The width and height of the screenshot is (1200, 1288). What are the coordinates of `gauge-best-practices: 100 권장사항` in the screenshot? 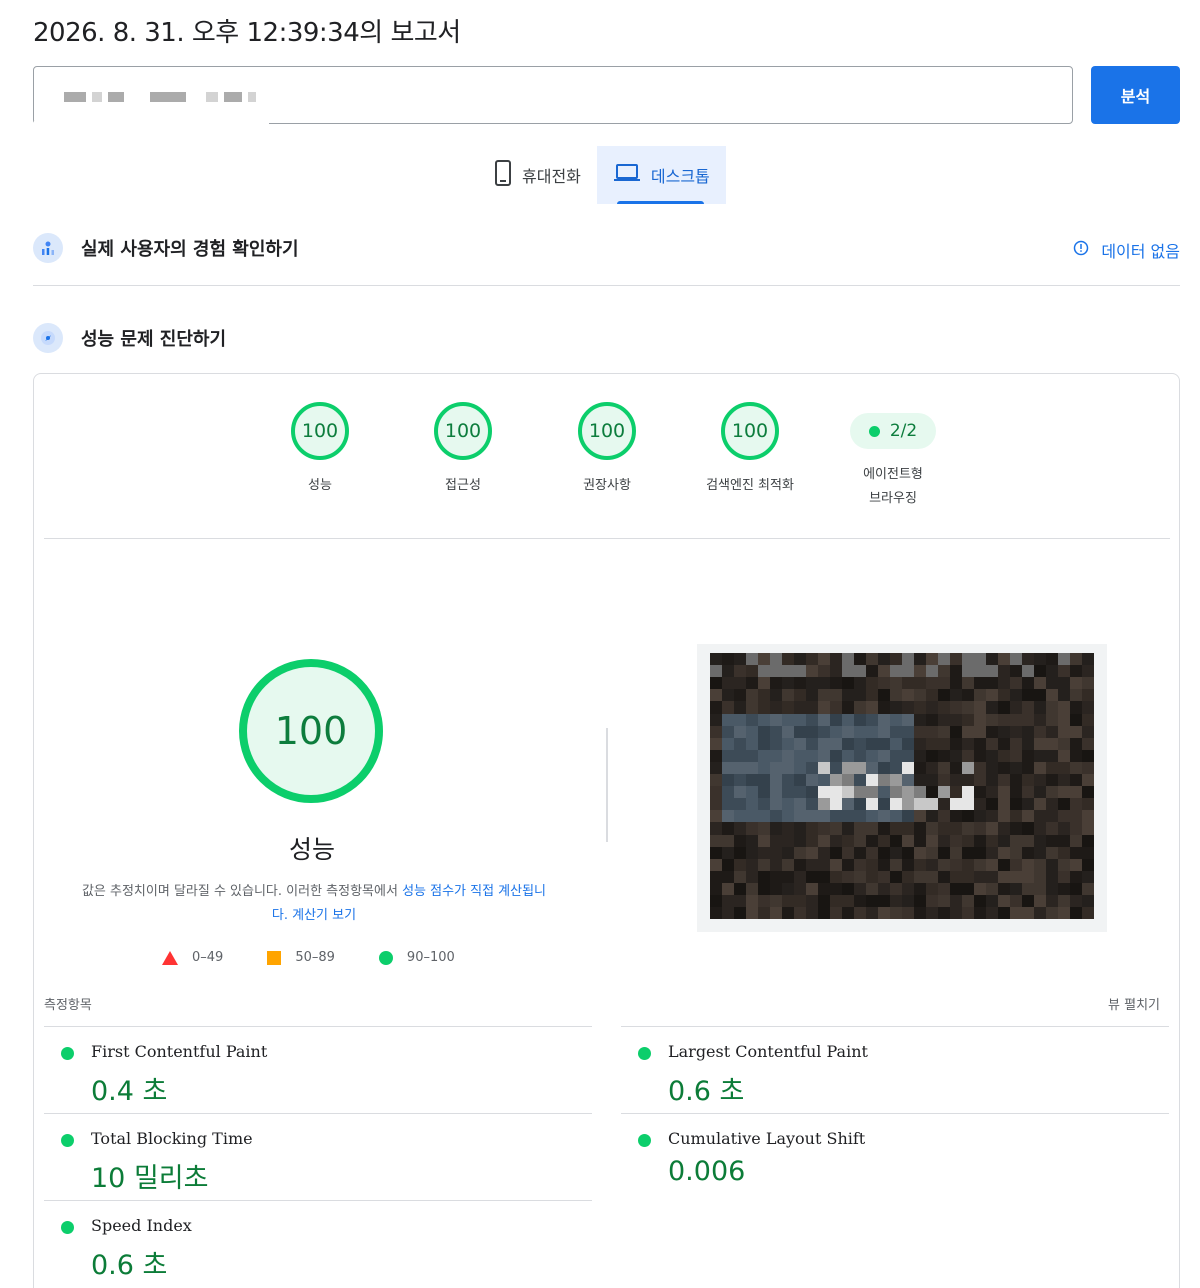 It's located at (607, 450).